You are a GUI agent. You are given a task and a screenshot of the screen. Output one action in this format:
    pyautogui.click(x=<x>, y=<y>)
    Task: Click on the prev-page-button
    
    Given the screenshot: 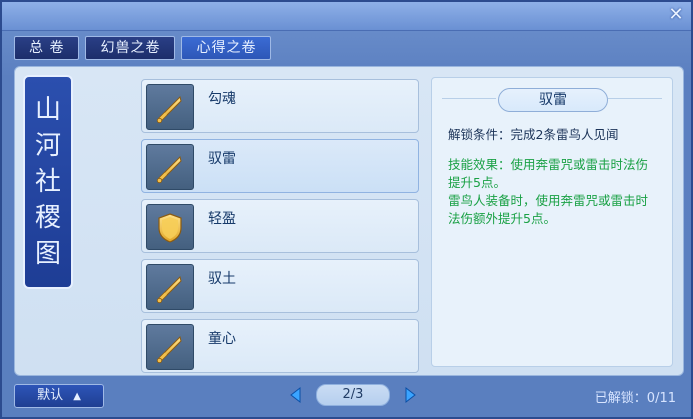 What is the action you would take?
    pyautogui.click(x=296, y=395)
    